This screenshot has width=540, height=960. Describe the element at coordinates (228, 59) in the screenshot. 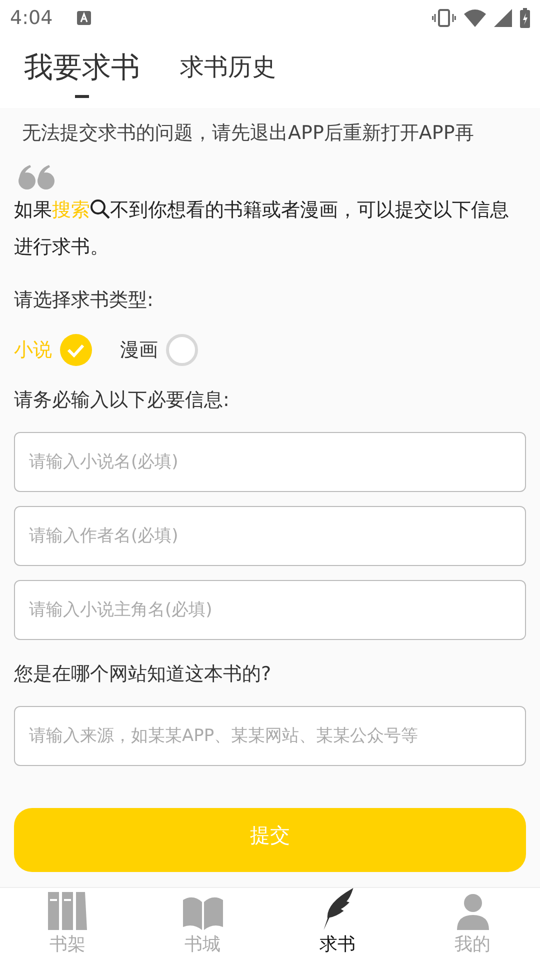

I see `tab: 求书历史` at that location.